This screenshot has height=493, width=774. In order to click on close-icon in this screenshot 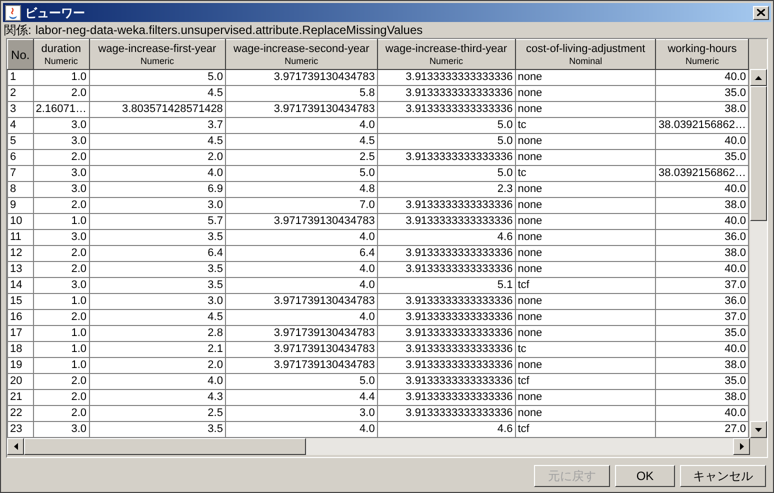, I will do `click(761, 12)`.